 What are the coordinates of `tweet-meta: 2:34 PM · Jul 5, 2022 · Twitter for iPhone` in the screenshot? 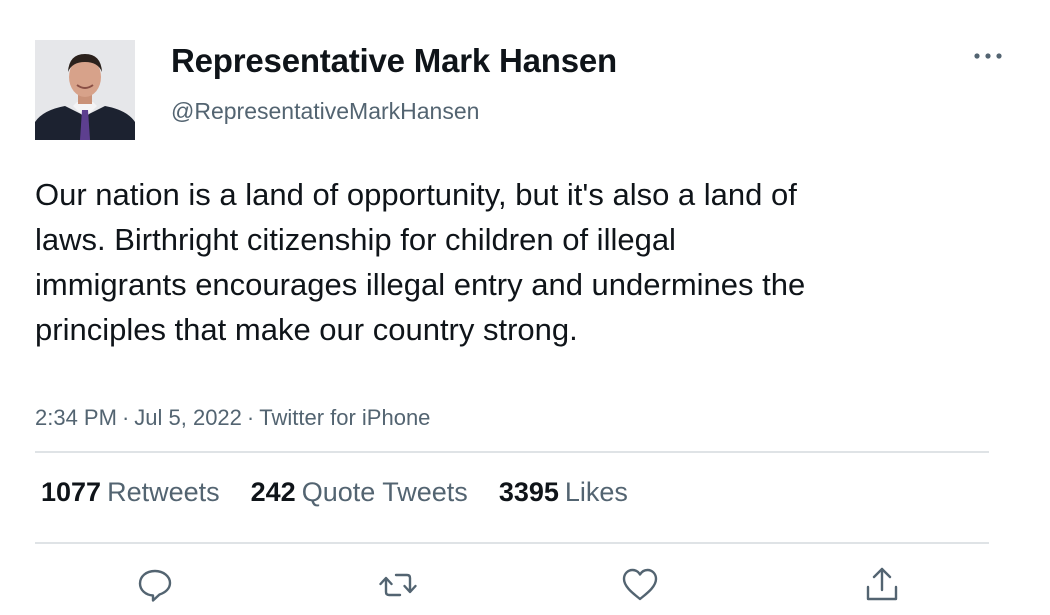 It's located at (232, 418).